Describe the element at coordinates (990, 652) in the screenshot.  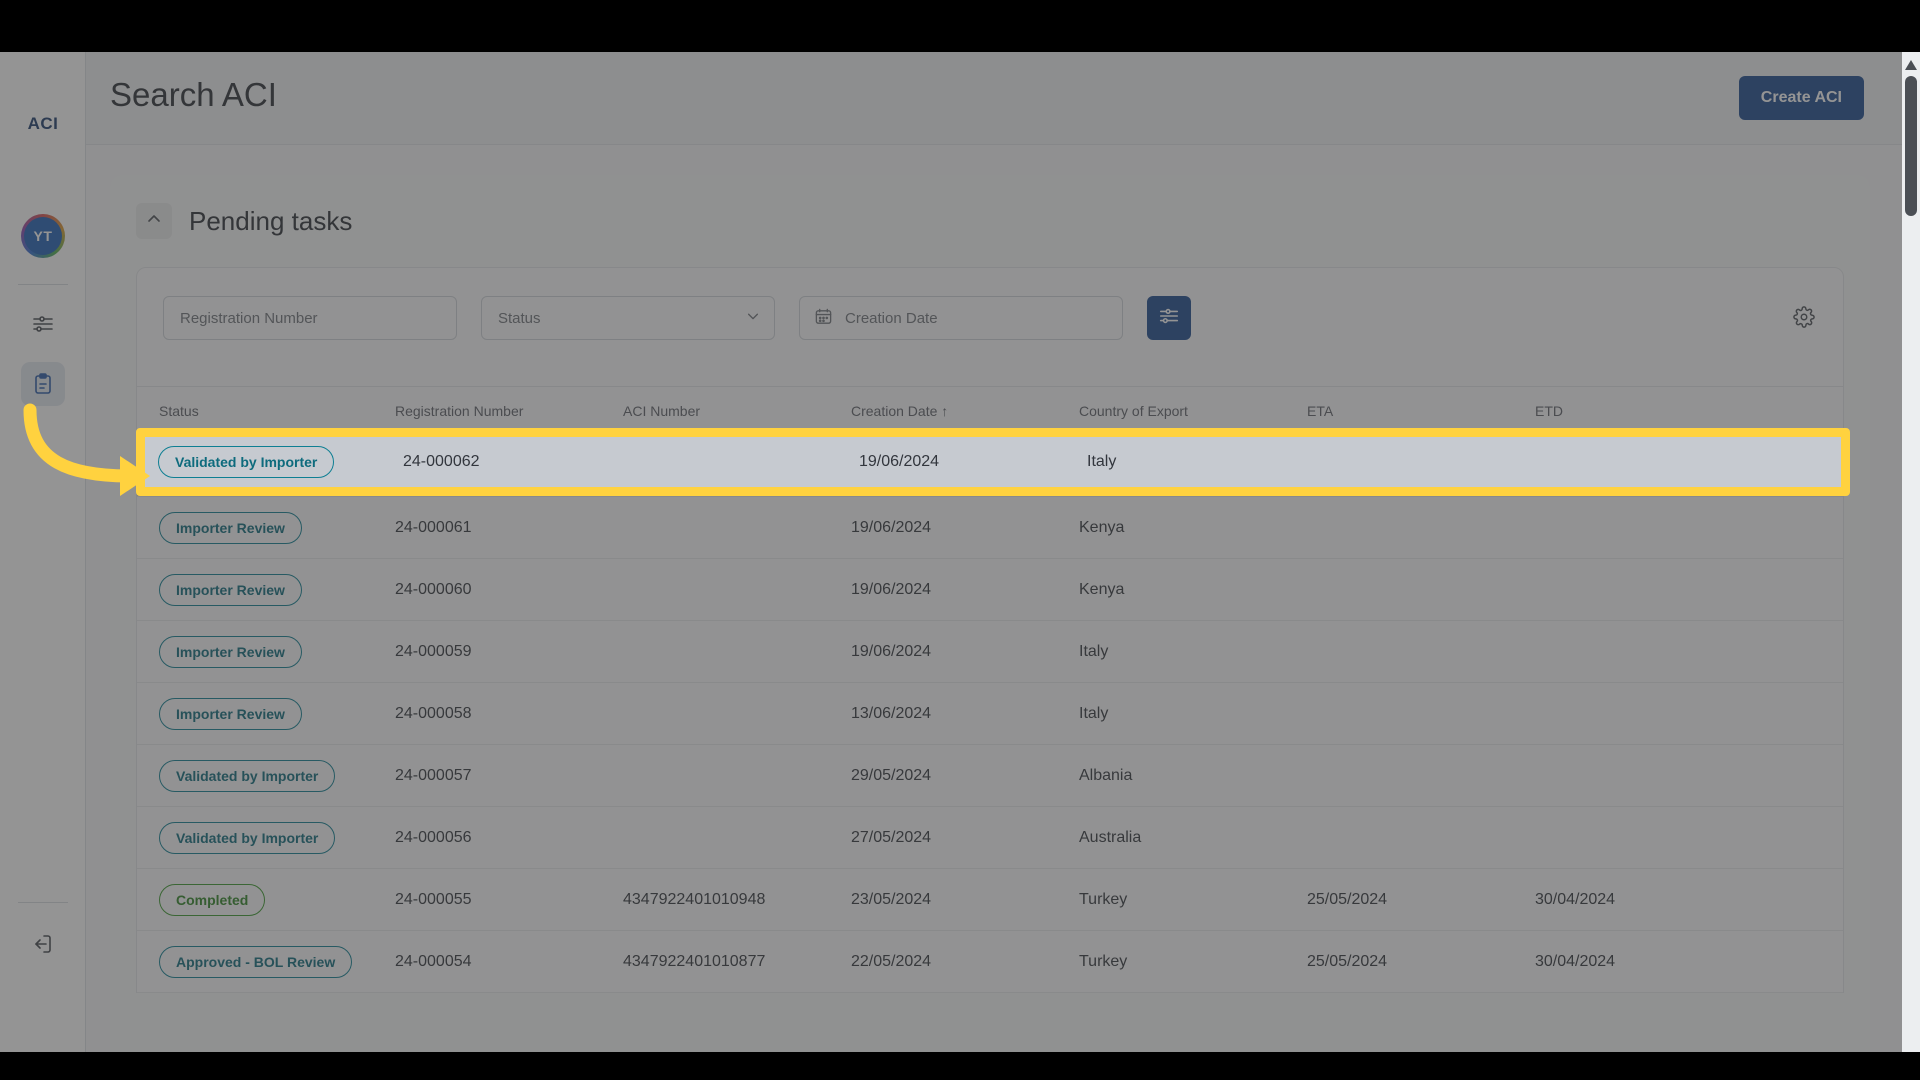
I see `table-row: Importer Review 24-000059 19/06/2024 Italy` at that location.